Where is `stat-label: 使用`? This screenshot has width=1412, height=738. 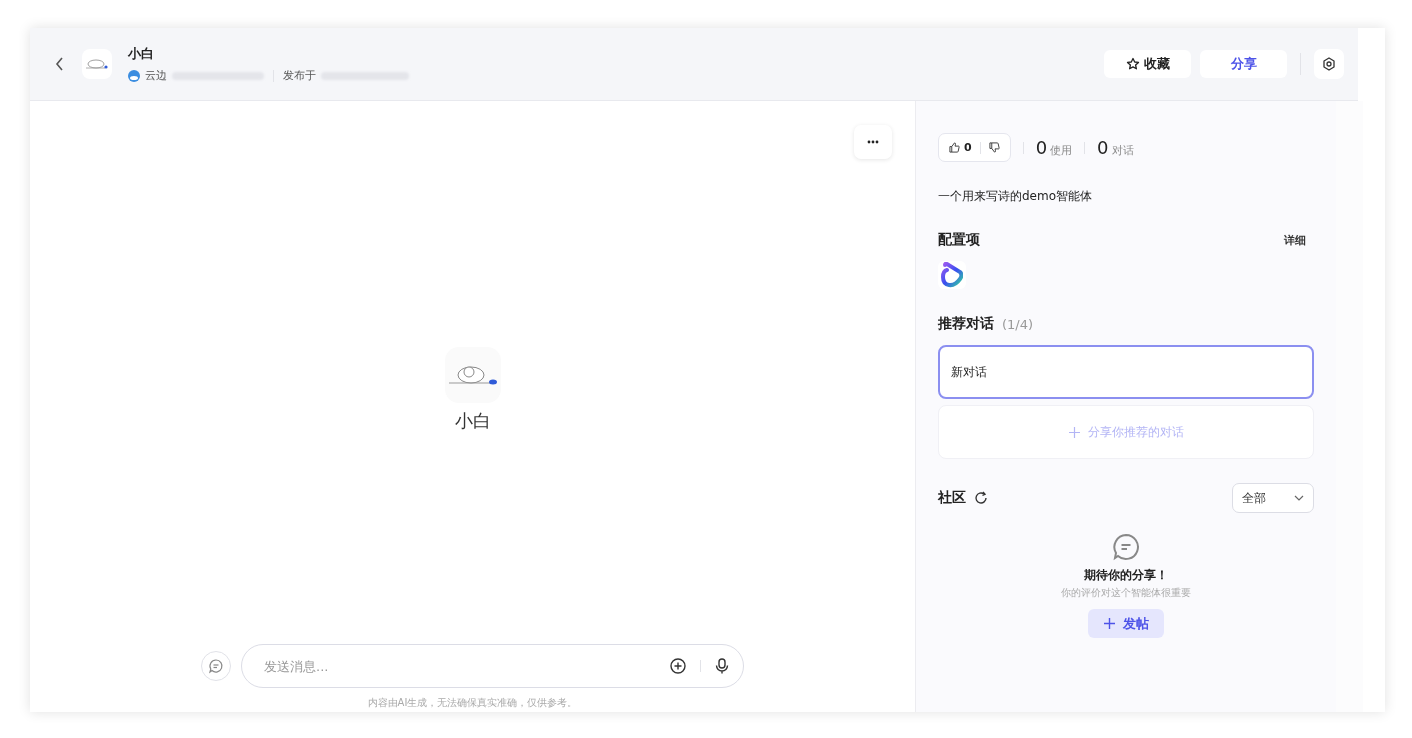
stat-label: 使用 is located at coordinates (1061, 150).